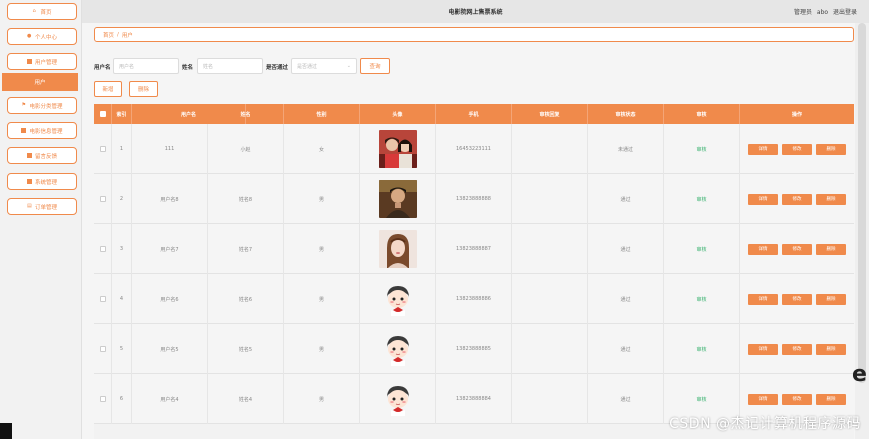 Image resolution: width=869 pixels, height=439 pixels. What do you see at coordinates (42, 155) in the screenshot?
I see `sidebar-item-feedback: 留言反馈` at bounding box center [42, 155].